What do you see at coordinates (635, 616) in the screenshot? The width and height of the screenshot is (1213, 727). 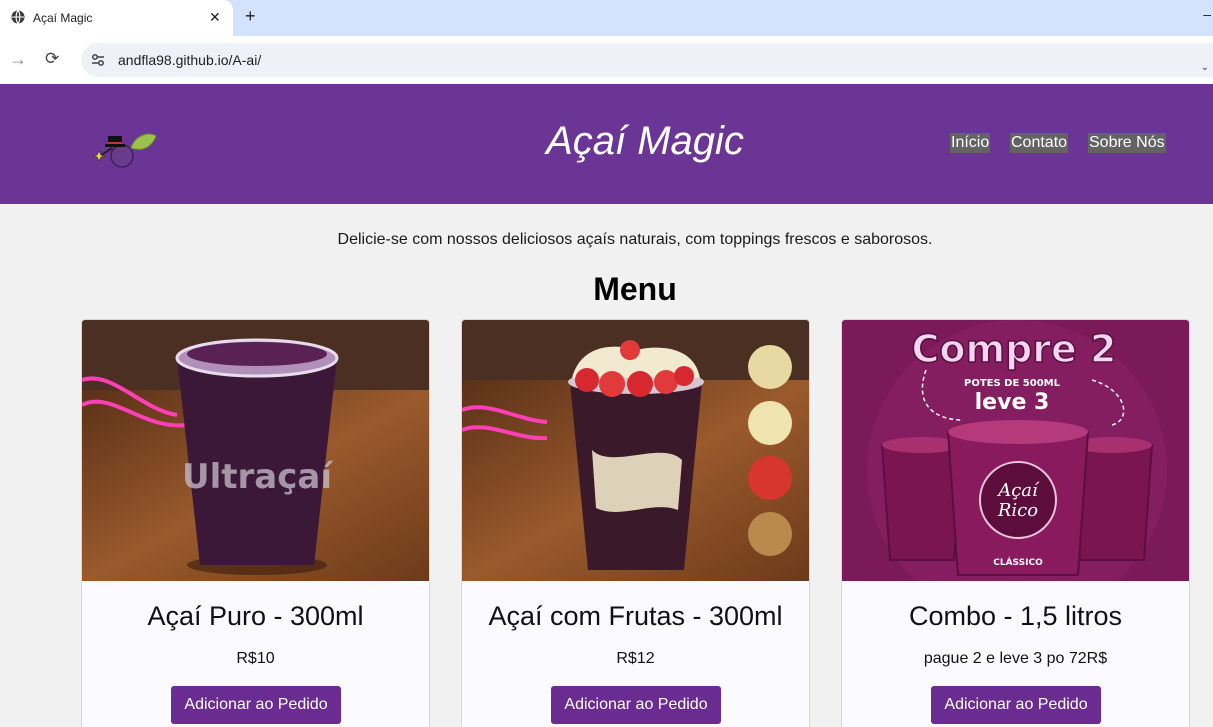 I see `product-name: Açaí com Frutas - 300ml` at bounding box center [635, 616].